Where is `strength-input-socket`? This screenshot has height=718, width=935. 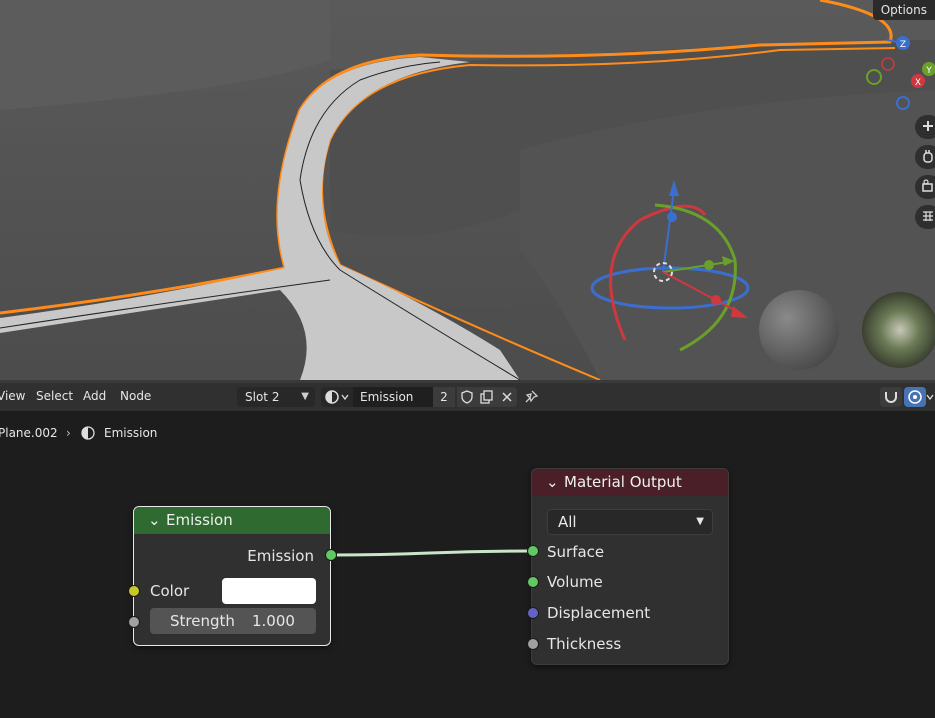
strength-input-socket is located at coordinates (134, 622).